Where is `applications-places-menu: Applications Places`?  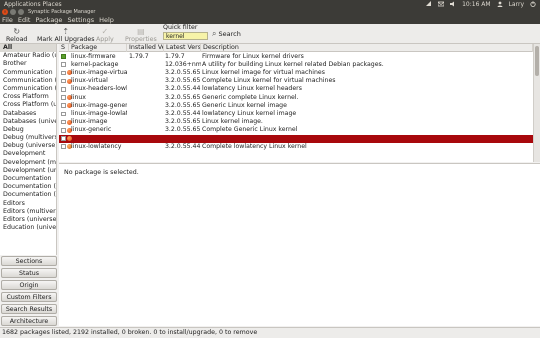
applications-places-menu: Applications Places is located at coordinates (215, 4).